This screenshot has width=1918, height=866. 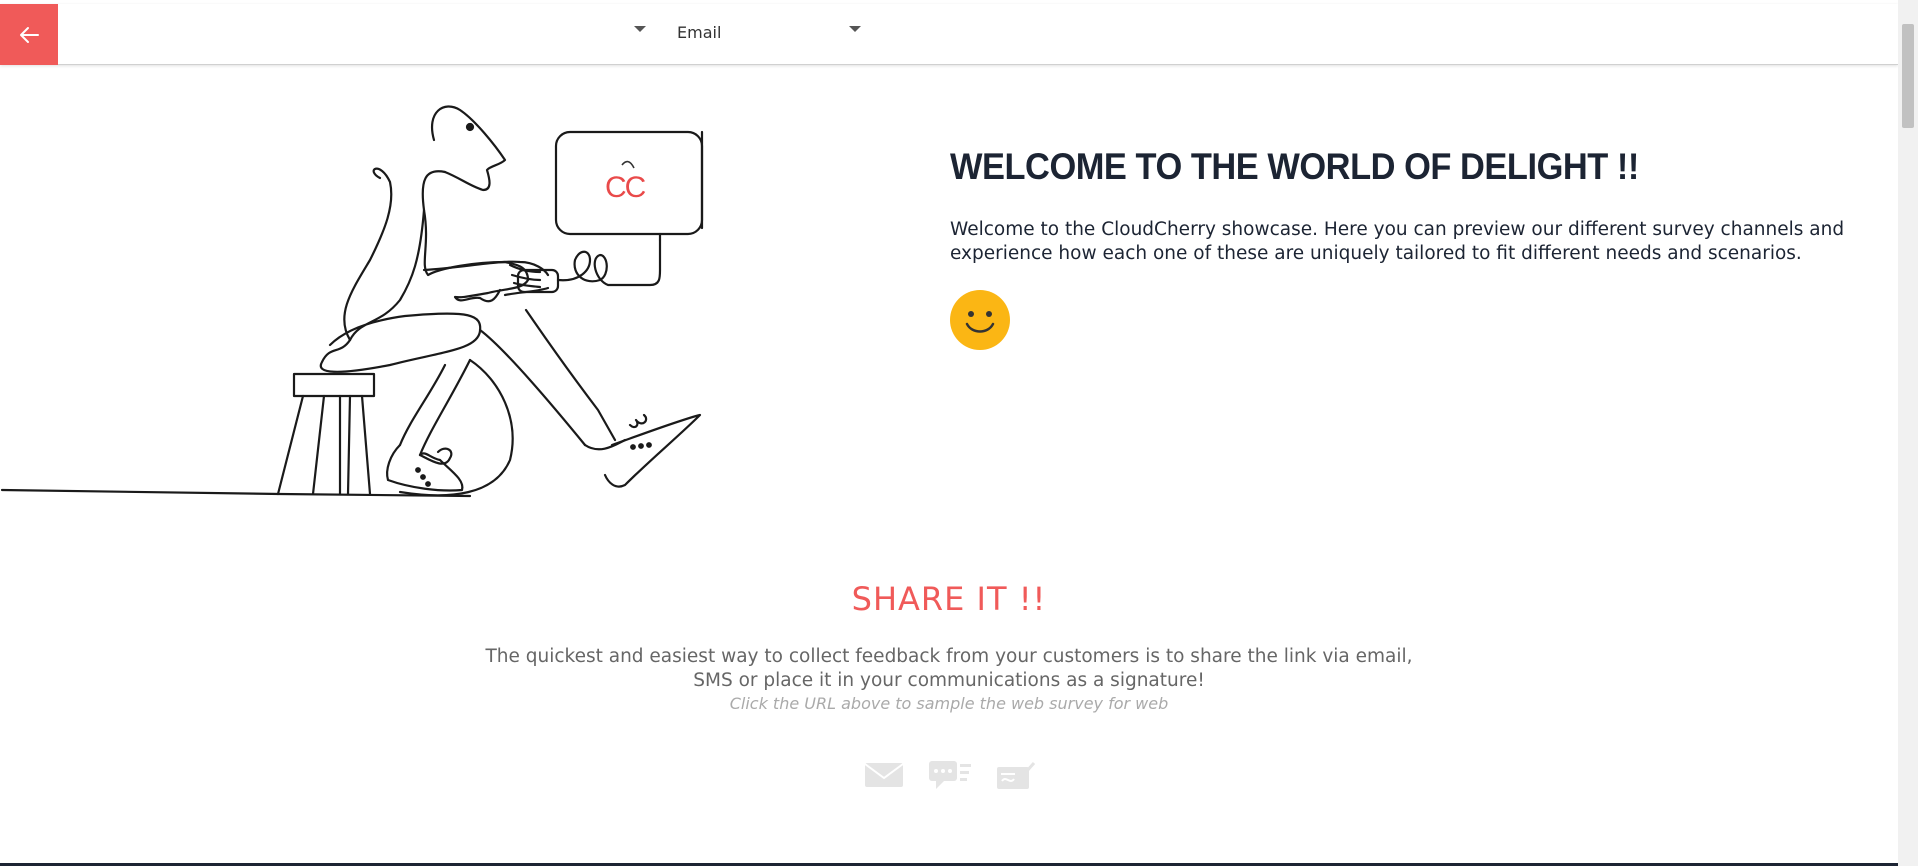 I want to click on scrollbar-thumb, so click(x=1908, y=76).